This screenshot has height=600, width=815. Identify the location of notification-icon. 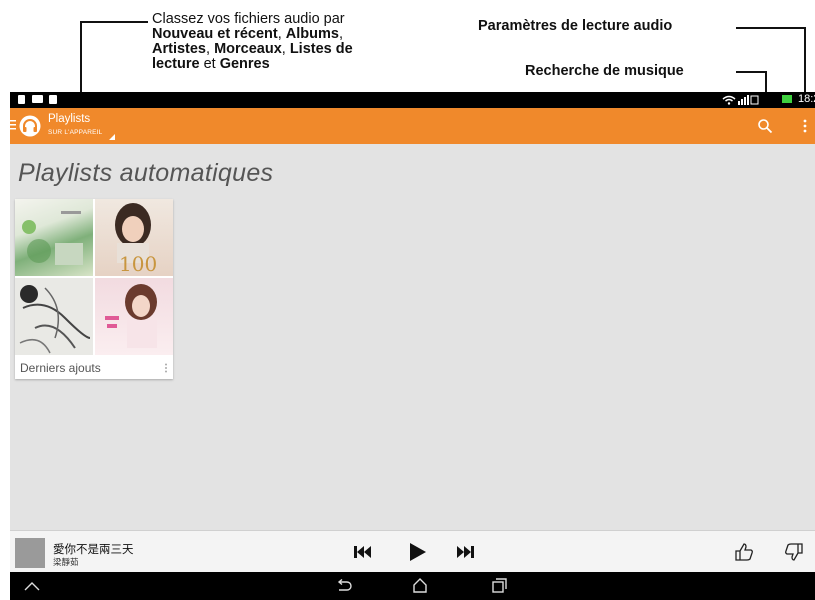
(21, 99).